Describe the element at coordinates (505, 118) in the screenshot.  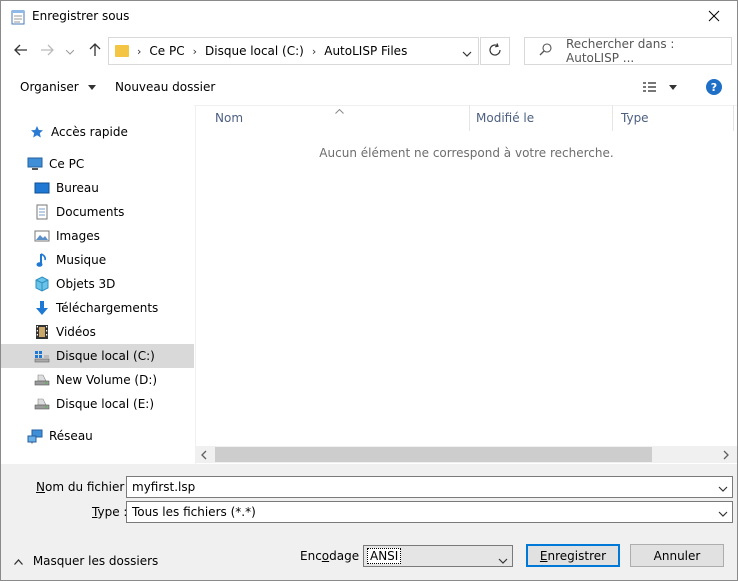
I see `column-header-modified: Modifié le` at that location.